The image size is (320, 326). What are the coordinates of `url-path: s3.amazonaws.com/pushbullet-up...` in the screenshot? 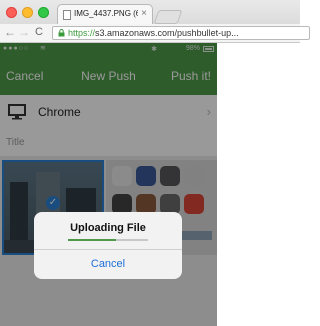 It's located at (167, 33).